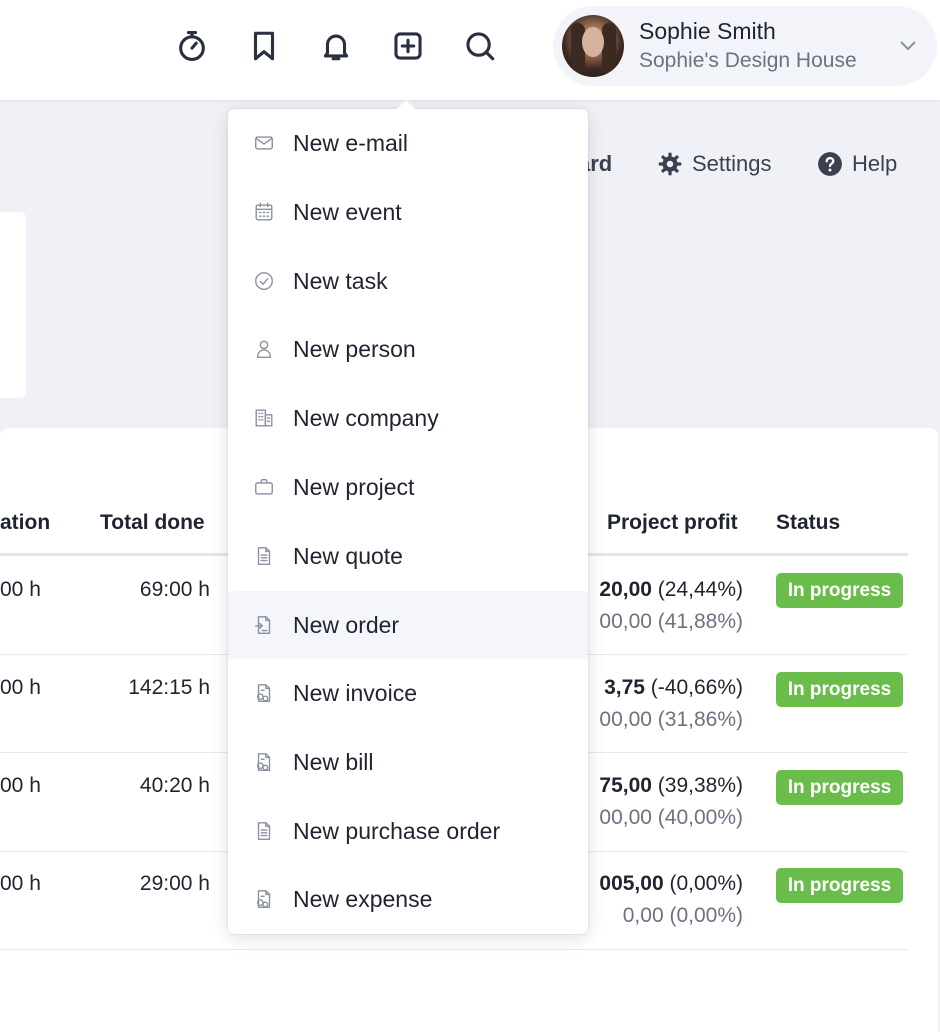 The width and height of the screenshot is (940, 1032). I want to click on user-company: Sophie's Design House, so click(748, 60).